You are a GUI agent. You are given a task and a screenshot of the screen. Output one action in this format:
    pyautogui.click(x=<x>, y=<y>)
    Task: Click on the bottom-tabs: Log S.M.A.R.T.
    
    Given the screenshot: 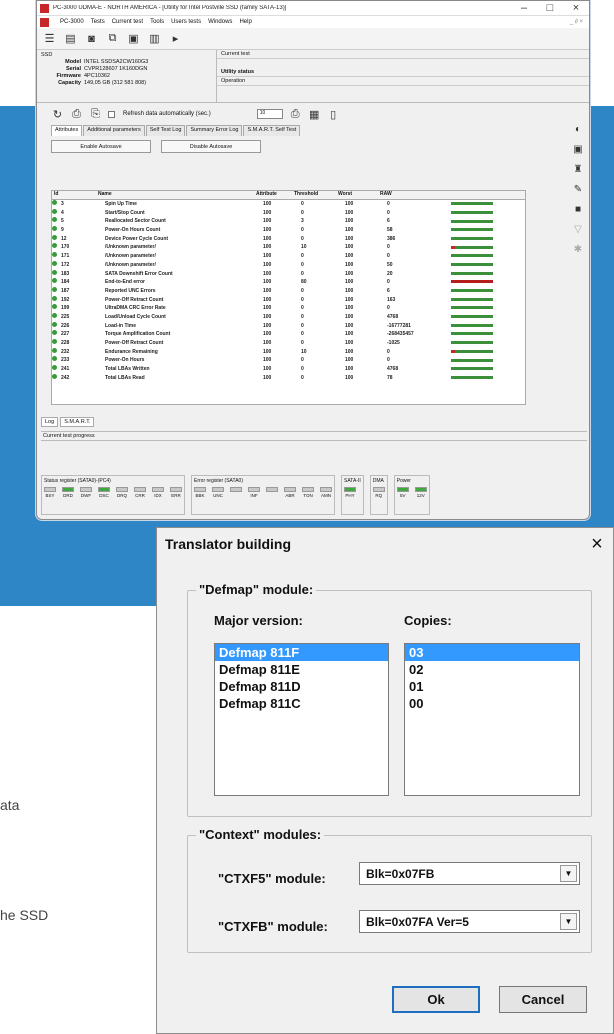 What is the action you would take?
    pyautogui.click(x=68, y=422)
    